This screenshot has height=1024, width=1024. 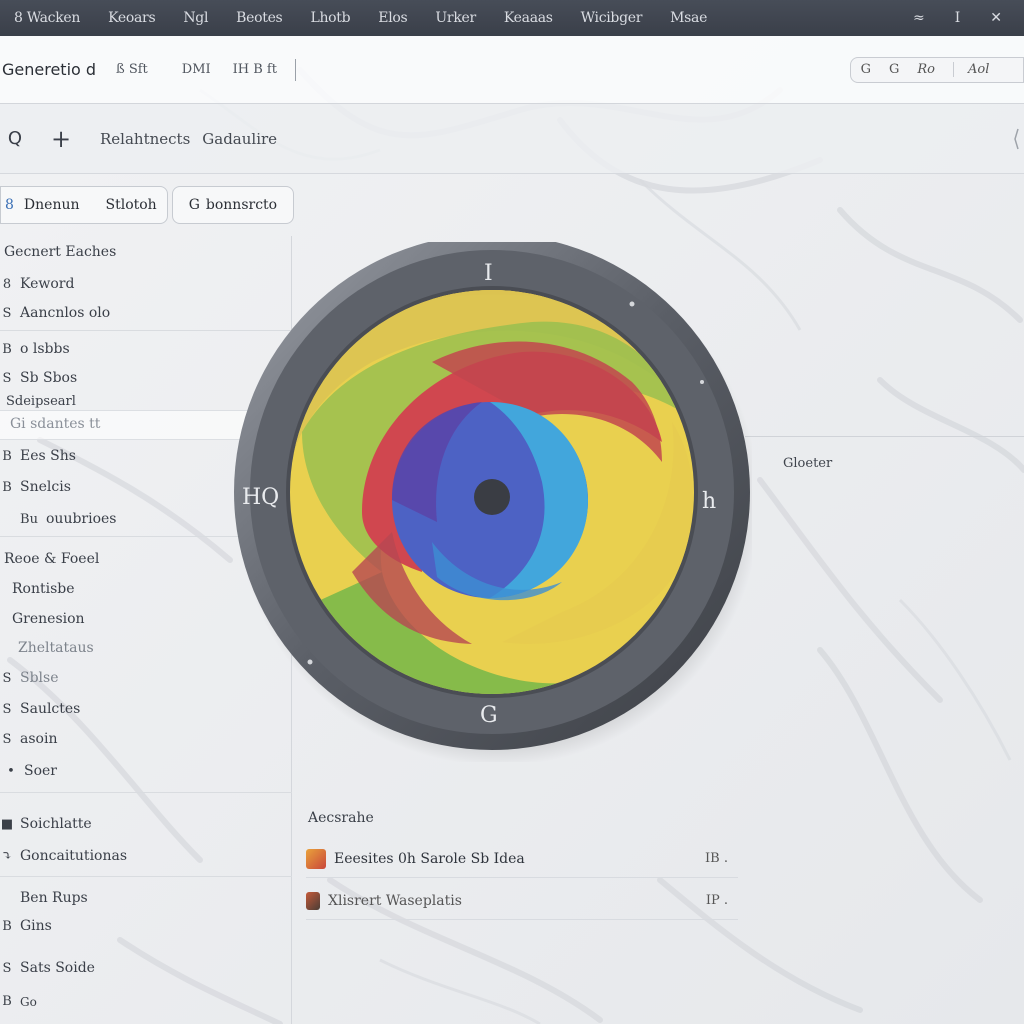 I want to click on sidebar-item: S Sblse, so click(x=29, y=678).